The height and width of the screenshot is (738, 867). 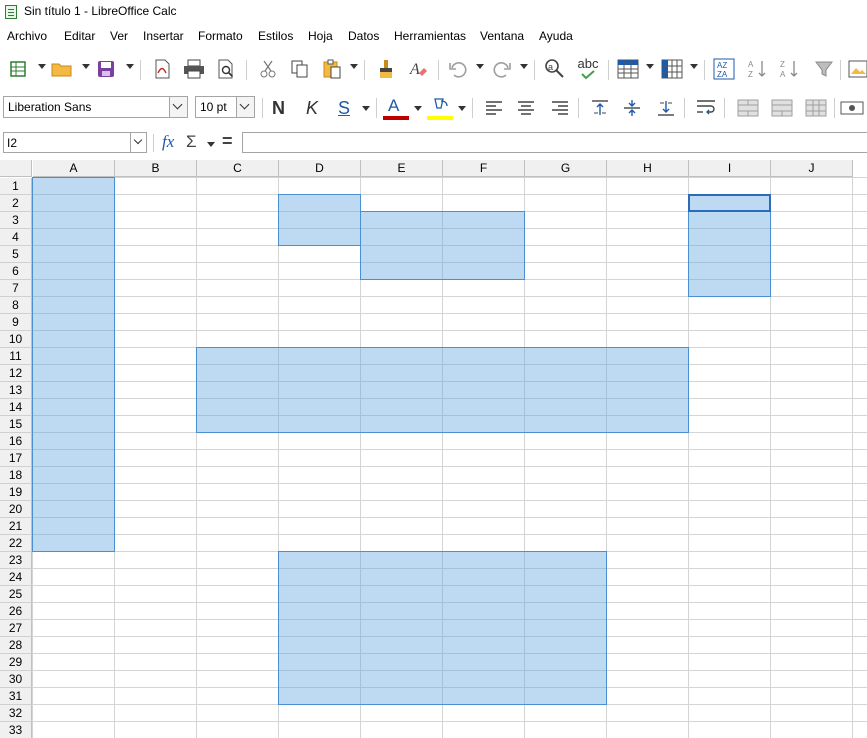 I want to click on menu-formato: Formato, so click(x=220, y=36).